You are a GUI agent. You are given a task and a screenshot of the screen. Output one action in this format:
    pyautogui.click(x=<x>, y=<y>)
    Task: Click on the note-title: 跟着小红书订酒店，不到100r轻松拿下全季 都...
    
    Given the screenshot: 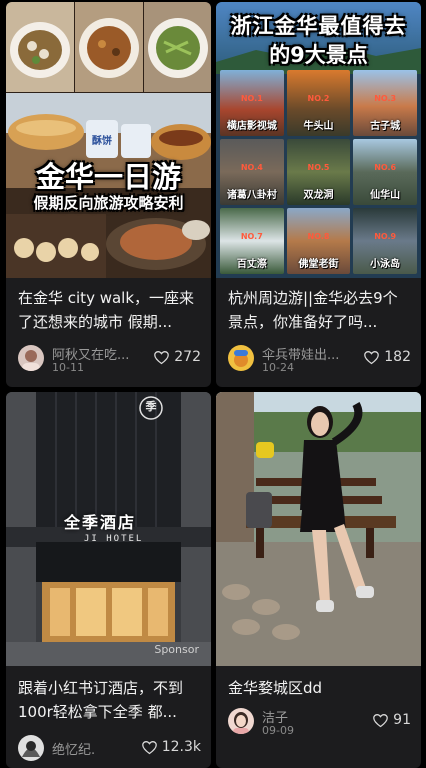 What is the action you would take?
    pyautogui.click(x=109, y=700)
    